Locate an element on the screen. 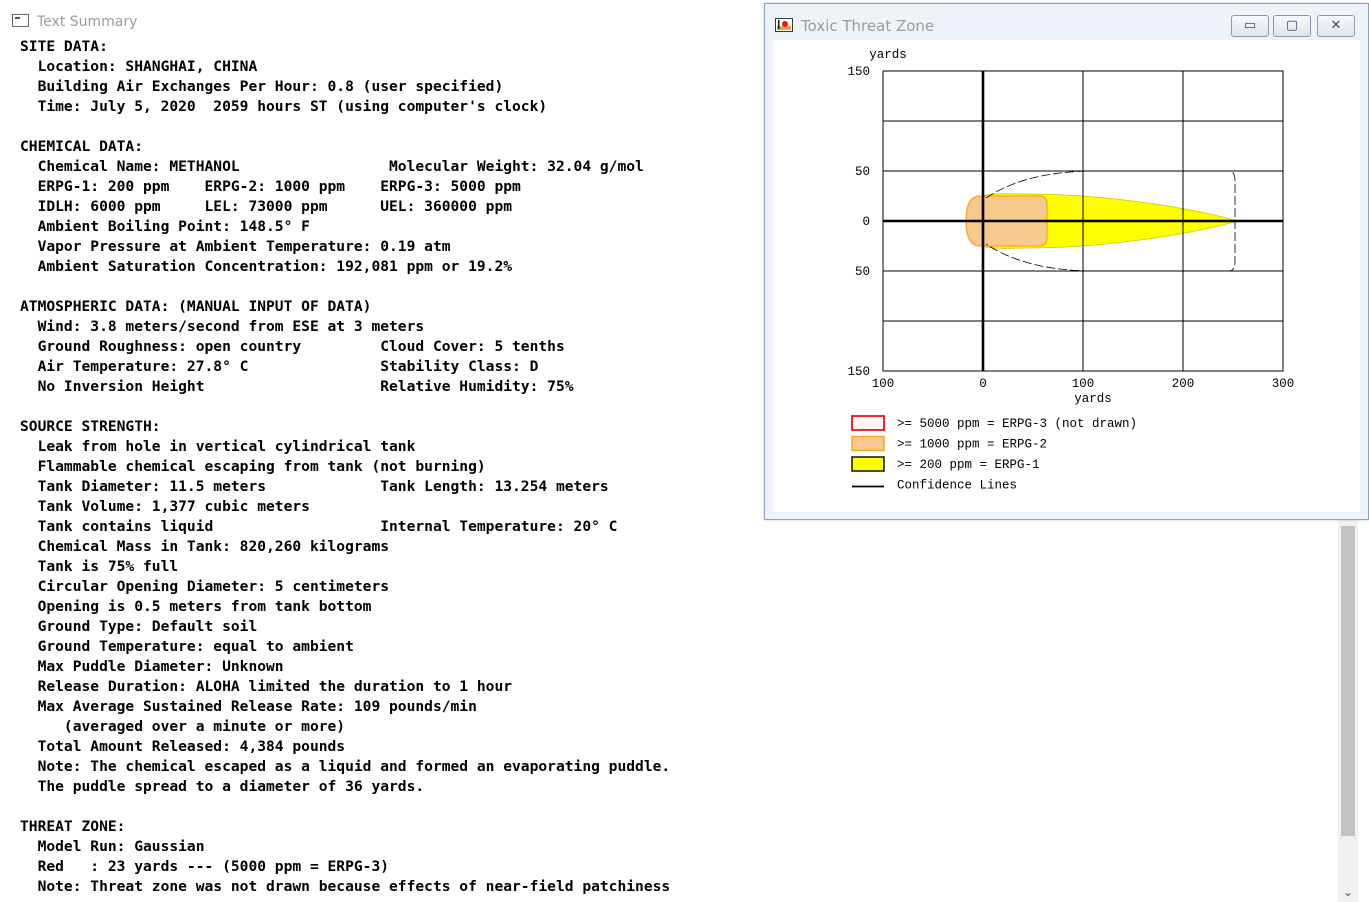 This screenshot has height=902, width=1369. legend-label: >= 5000 ppm = ERPG-3 (not drawn) is located at coordinates (1017, 424).